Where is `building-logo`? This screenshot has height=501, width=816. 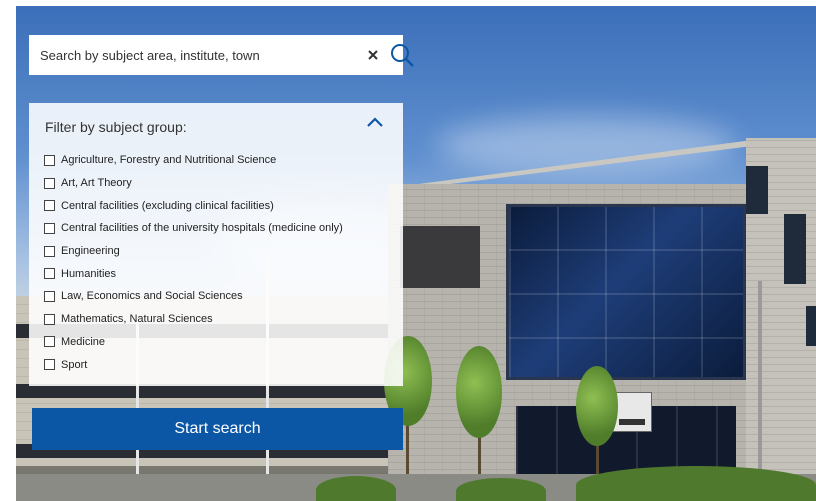
building-logo is located at coordinates (440, 257).